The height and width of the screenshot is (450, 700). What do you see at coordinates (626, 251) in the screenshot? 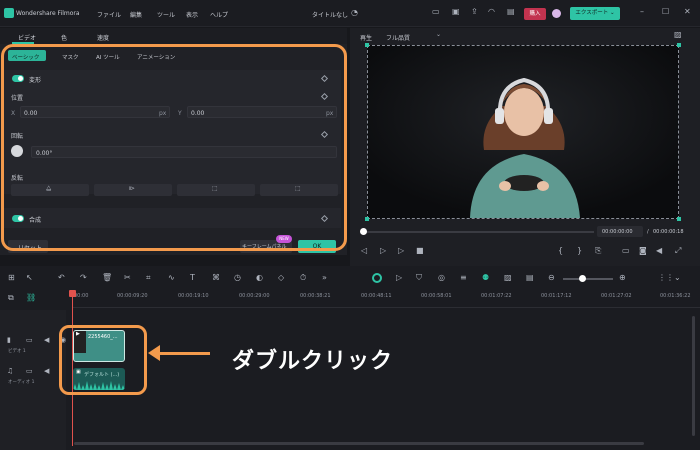
I see `display-icon: ▭` at bounding box center [626, 251].